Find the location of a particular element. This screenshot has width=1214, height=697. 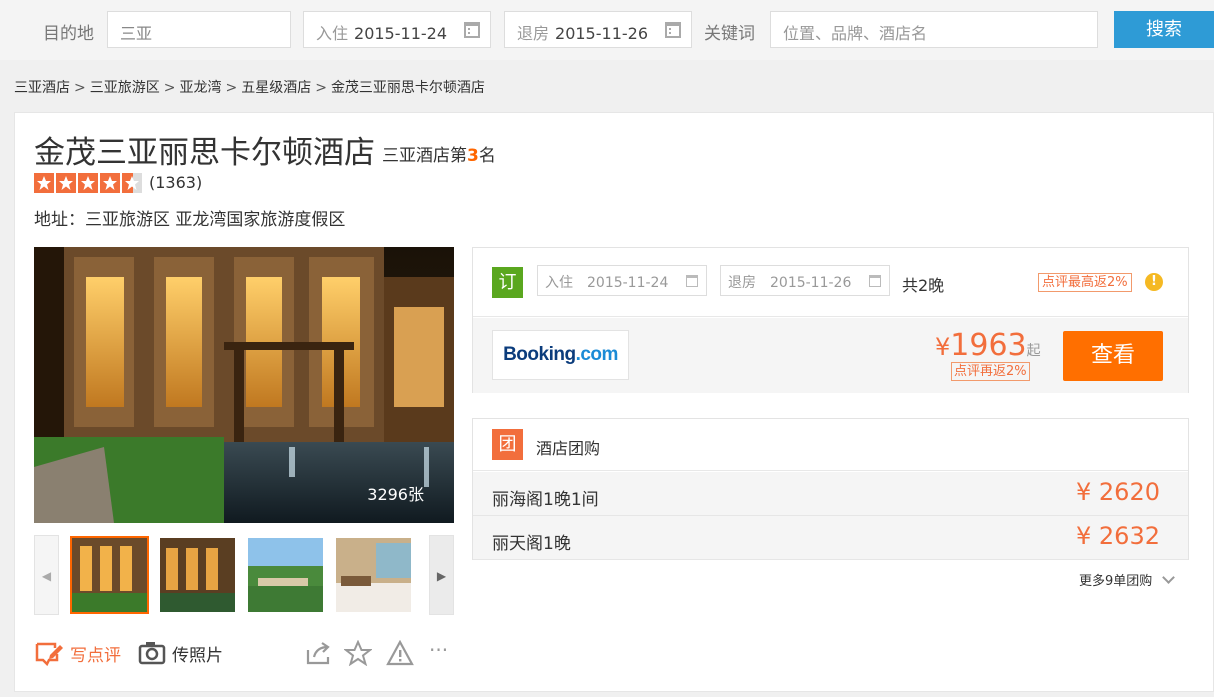

rank-prefix: 三亚酒店第 is located at coordinates (424, 156).